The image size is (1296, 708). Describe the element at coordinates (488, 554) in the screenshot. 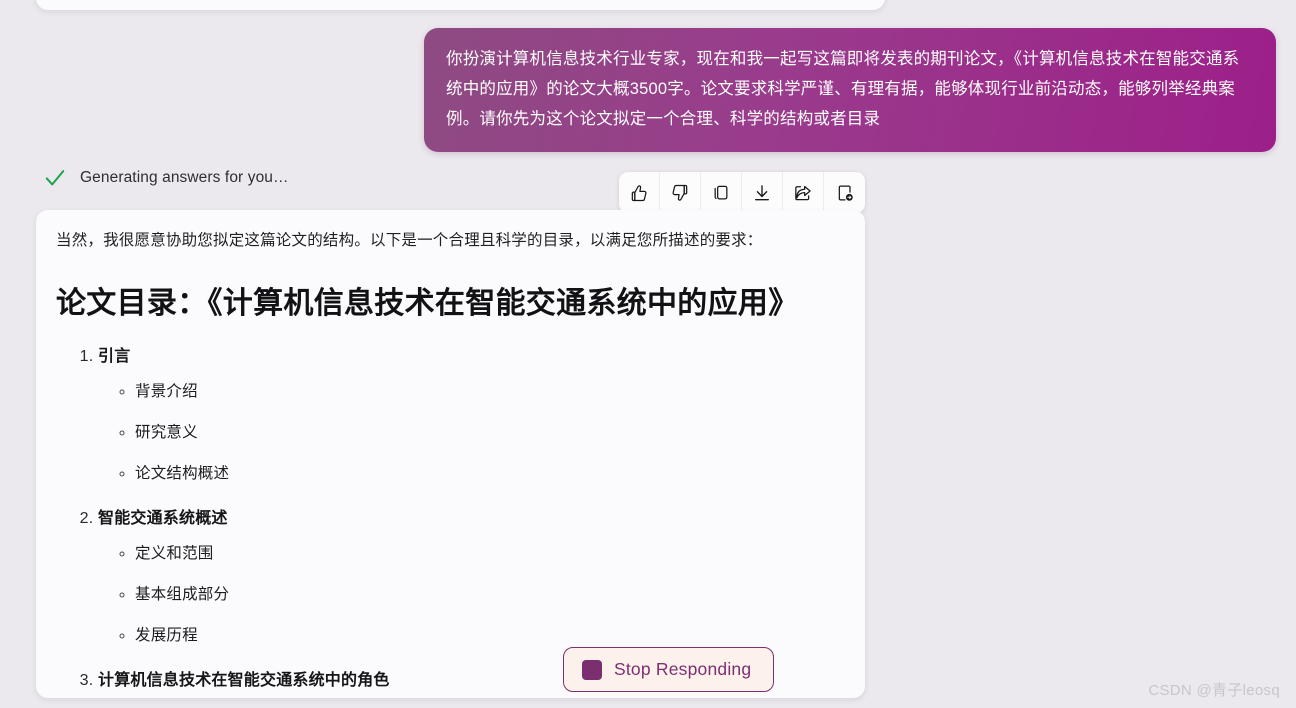

I see `outline-subitem: 定义和范围` at that location.